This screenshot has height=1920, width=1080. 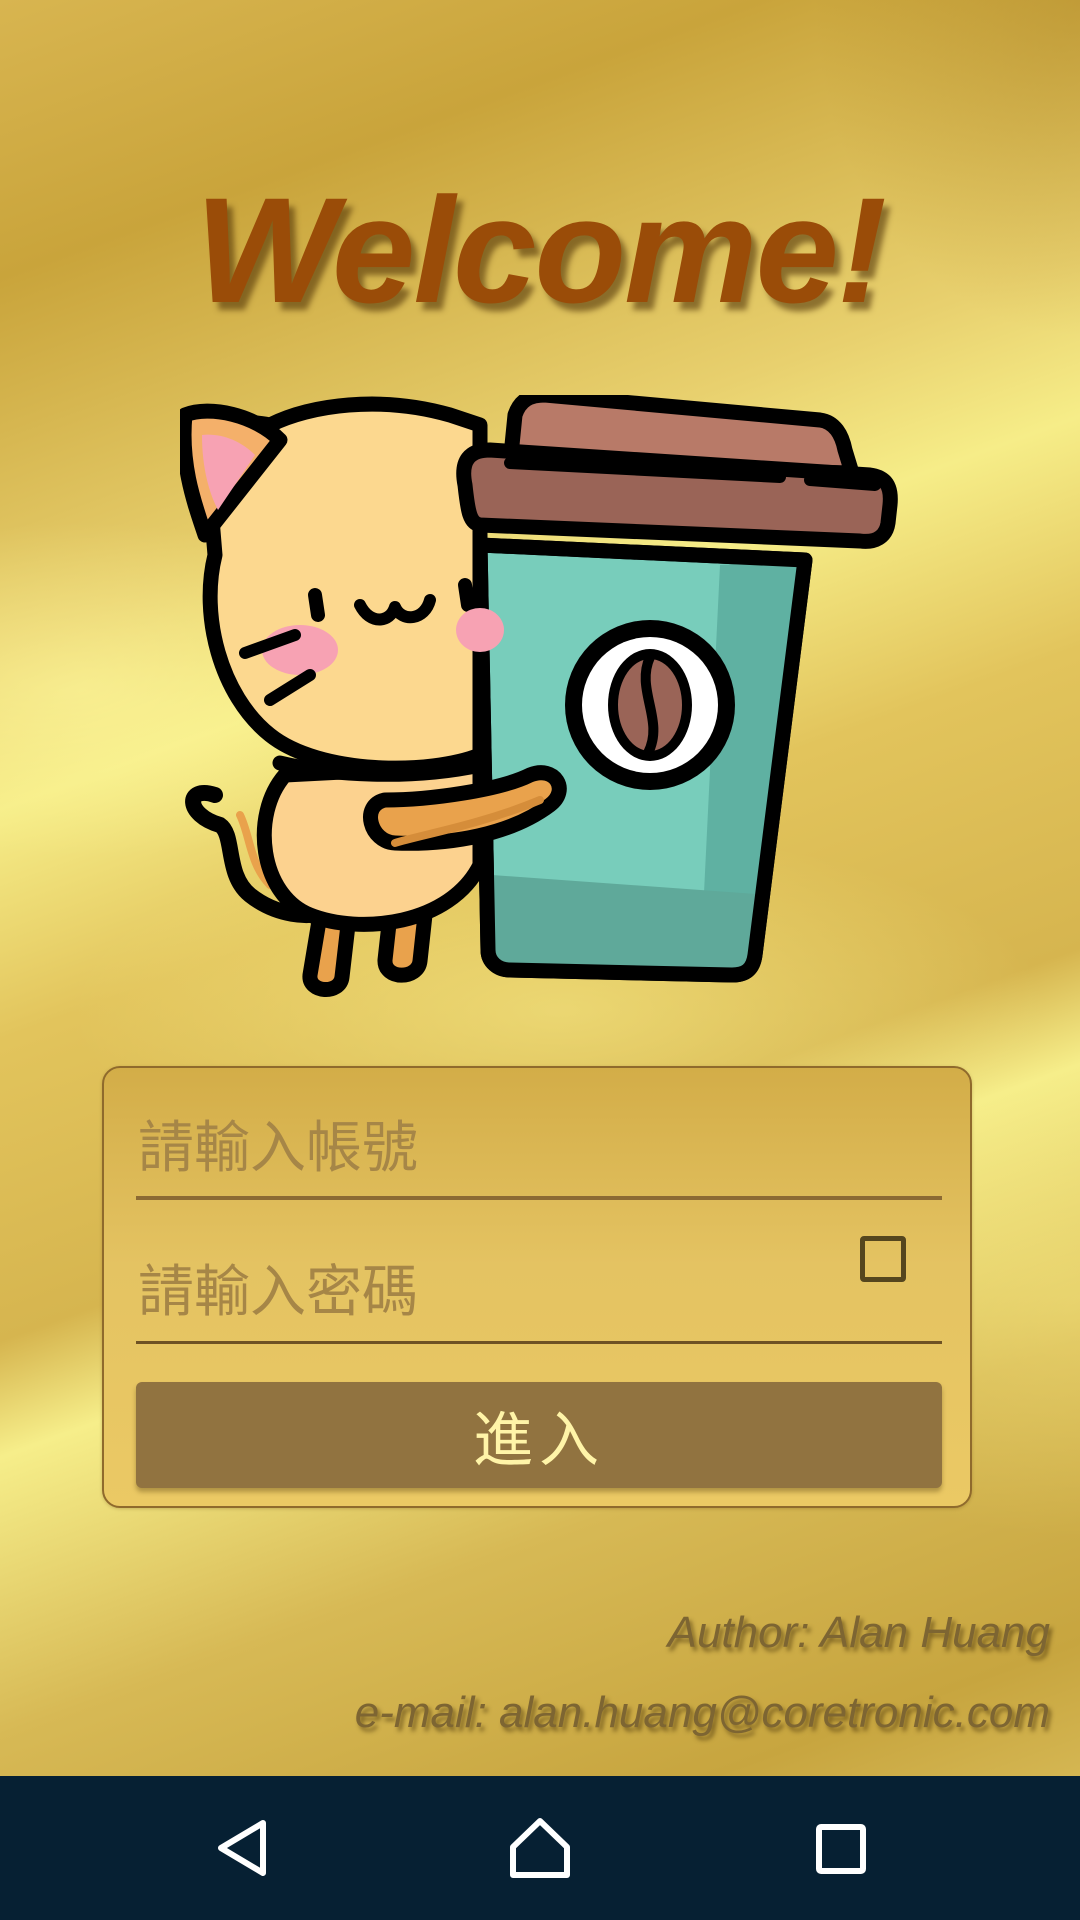 I want to click on author-email: e-mail: alan.huang@coretronic.com, so click(x=702, y=1712).